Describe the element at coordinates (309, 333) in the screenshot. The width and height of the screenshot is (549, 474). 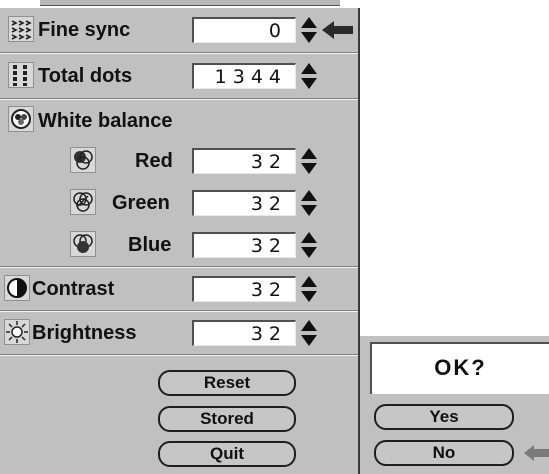
I see `brightness-spinner` at that location.